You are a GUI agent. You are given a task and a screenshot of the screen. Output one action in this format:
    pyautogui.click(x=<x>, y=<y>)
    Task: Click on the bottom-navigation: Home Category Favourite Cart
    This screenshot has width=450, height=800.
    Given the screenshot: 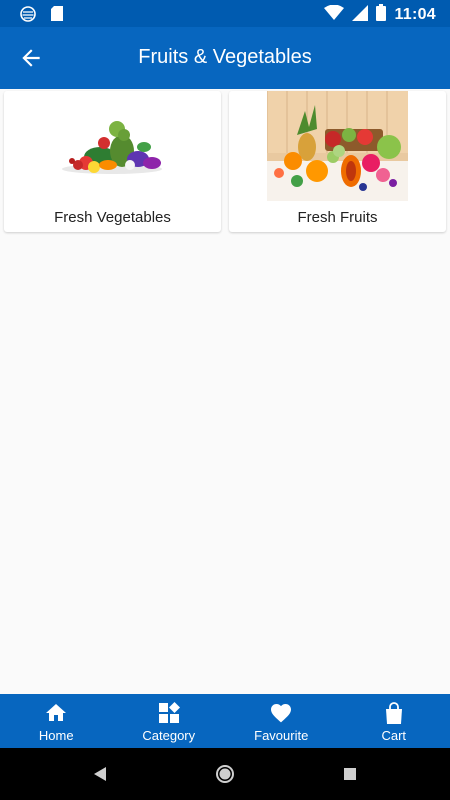 What is the action you would take?
    pyautogui.click(x=225, y=721)
    